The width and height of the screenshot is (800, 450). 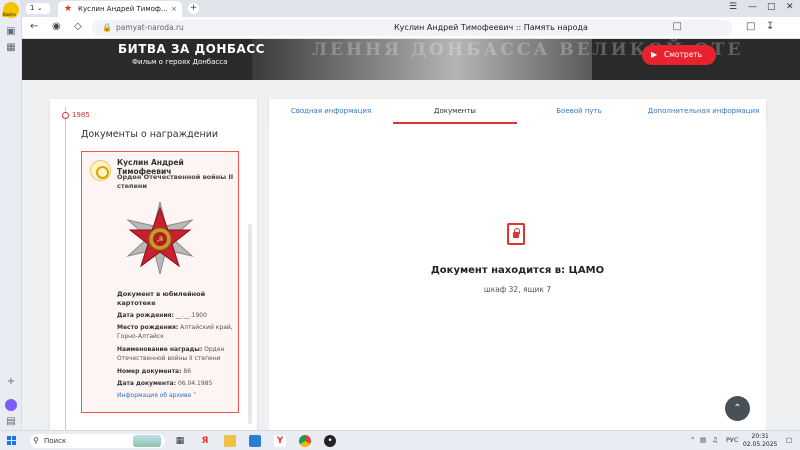 I want to click on timeline-year: 1985, so click(x=81, y=115).